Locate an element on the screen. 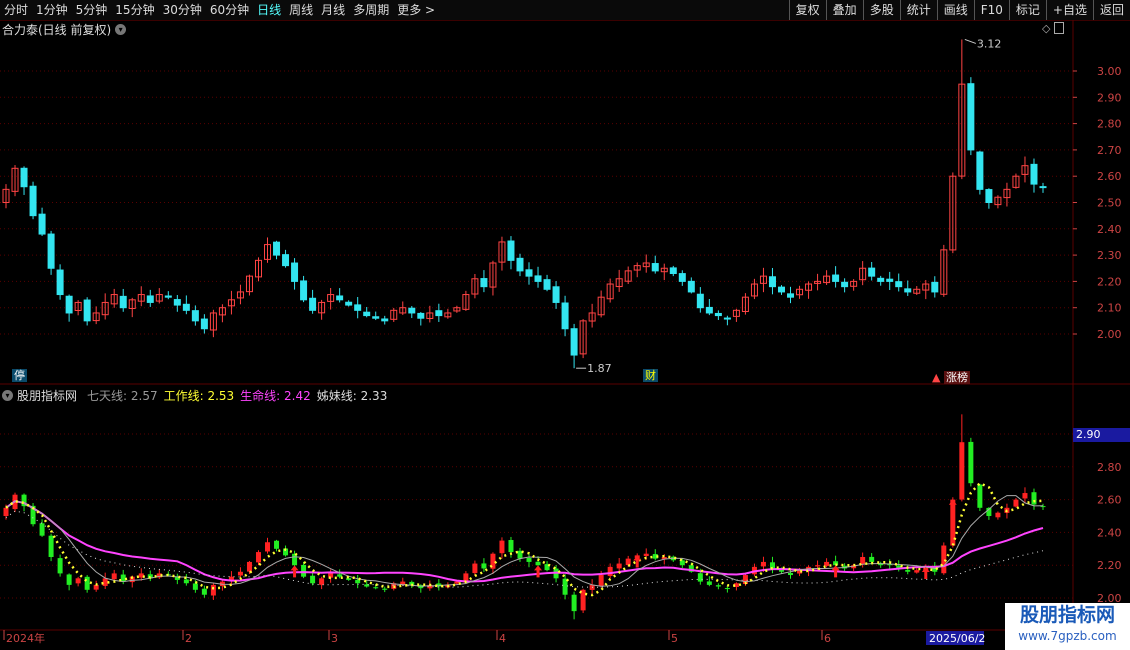 The image size is (1130, 650). chevron-down-icon: ▾ is located at coordinates (7, 395).